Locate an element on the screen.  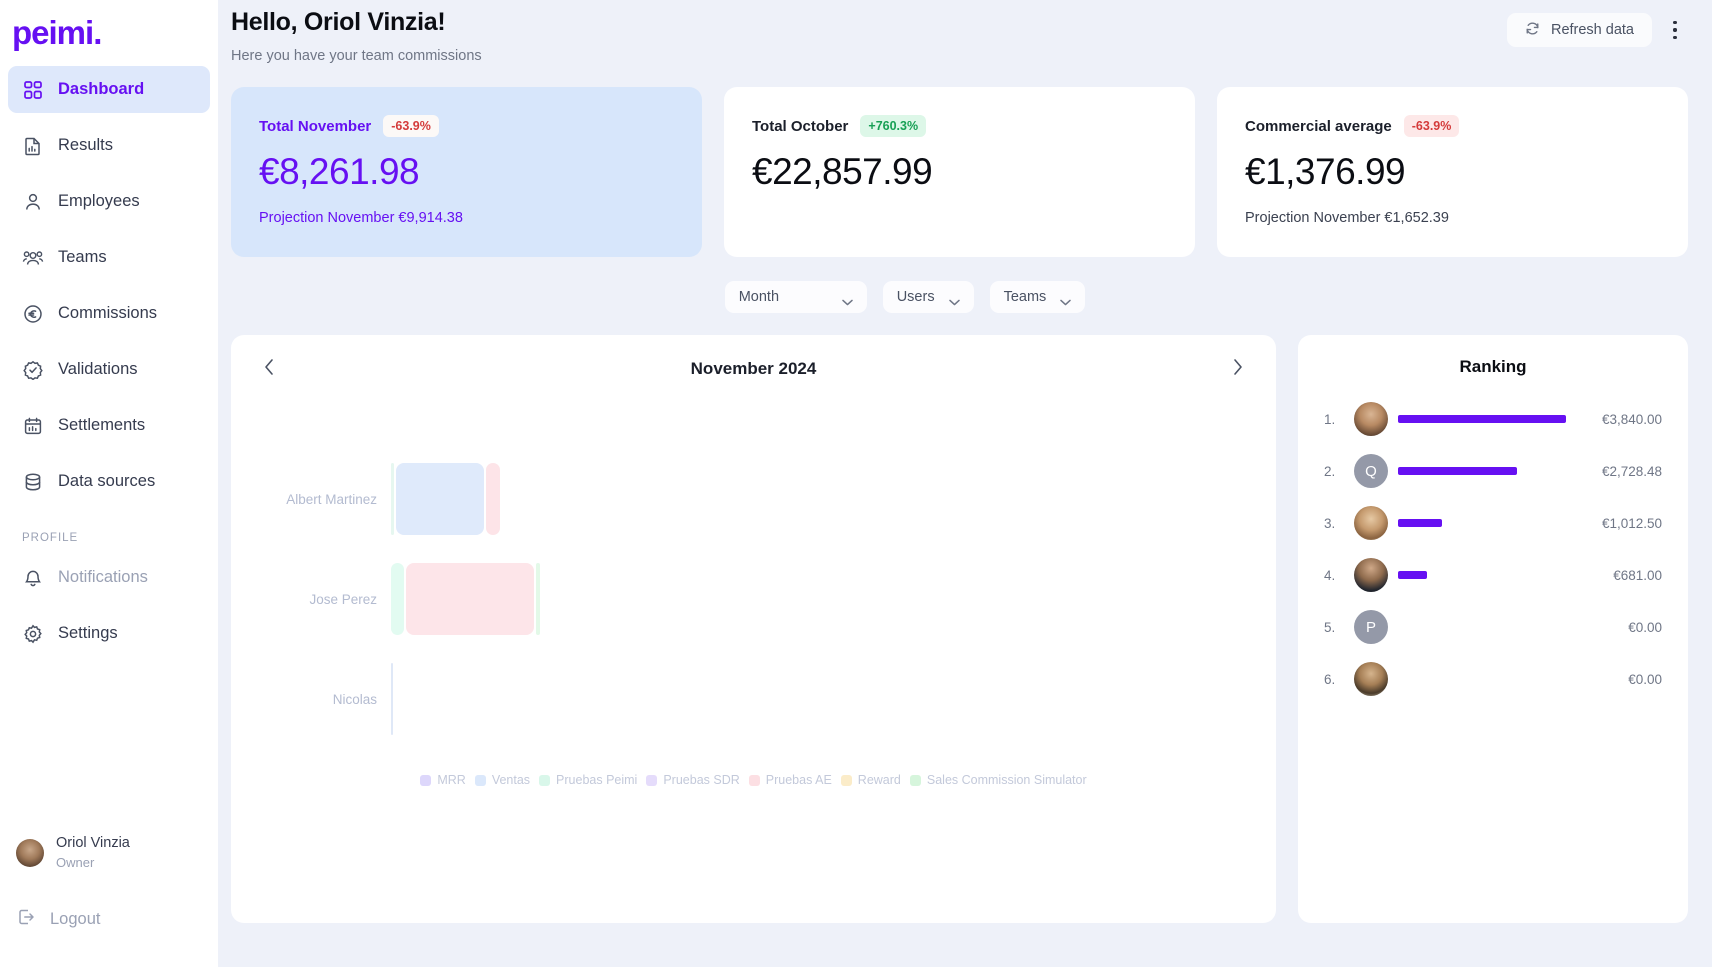
logout-icon is located at coordinates (26, 919).